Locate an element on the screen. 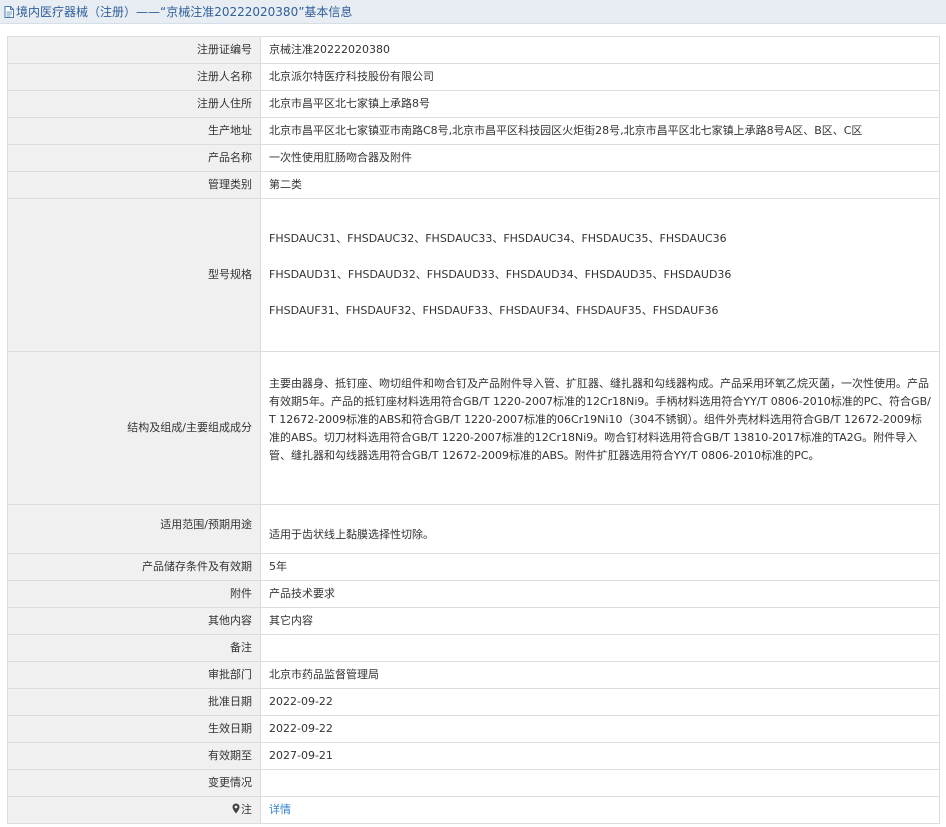  table-row: 产品名称 一次性使用肛肠吻合器及附件 is located at coordinates (473, 158).